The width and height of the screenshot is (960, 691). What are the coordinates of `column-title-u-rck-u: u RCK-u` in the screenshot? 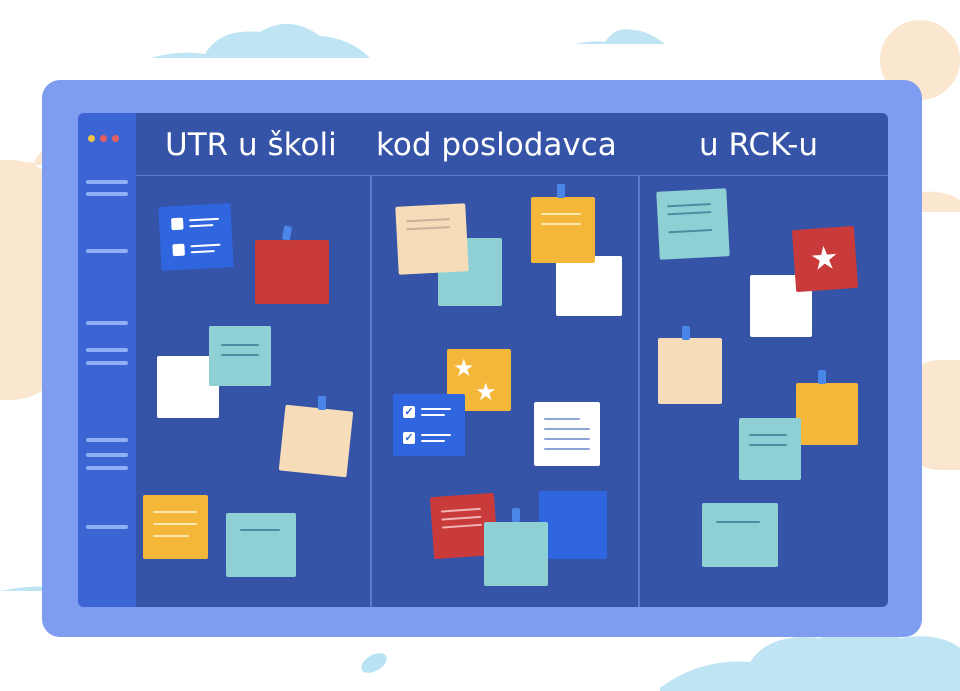 It's located at (759, 145).